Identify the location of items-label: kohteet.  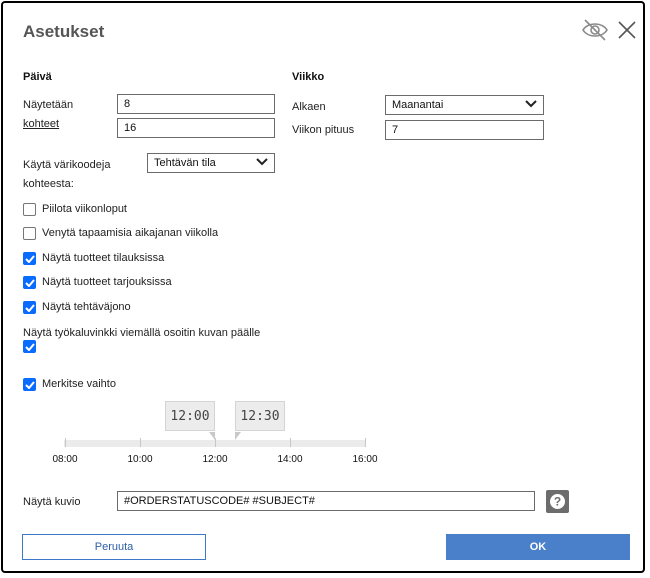
(41, 124).